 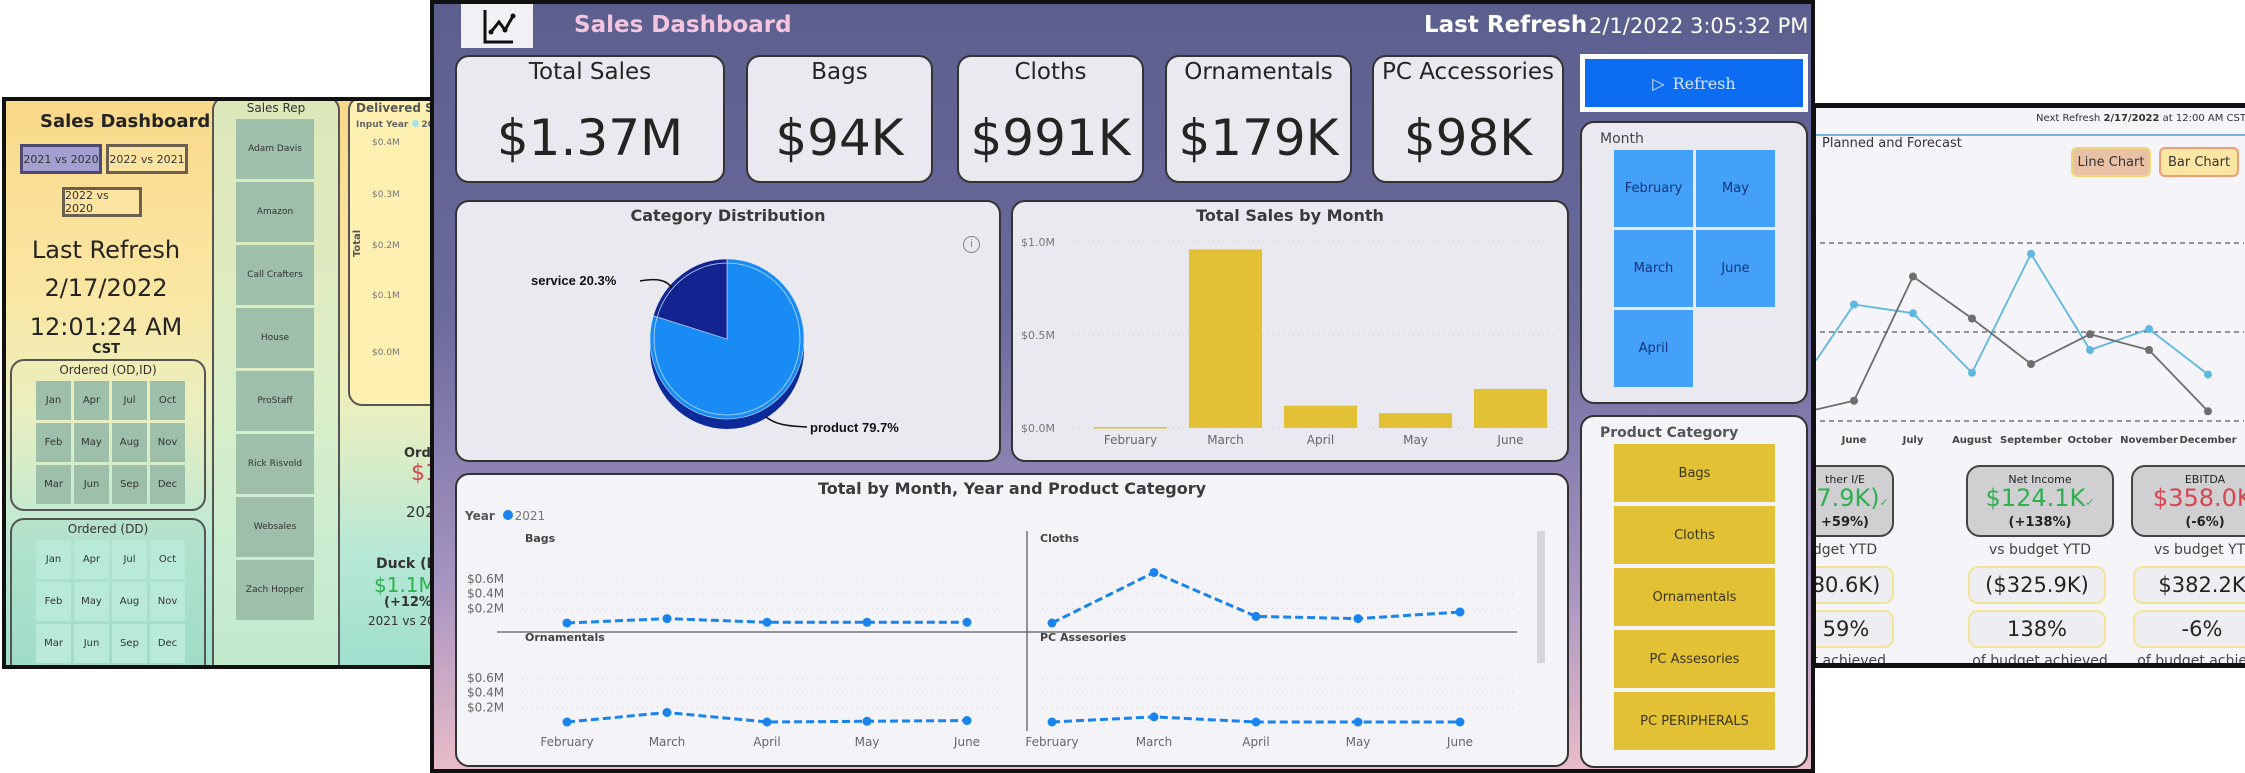 I want to click on category-tile: Cloths, so click(x=1694, y=535).